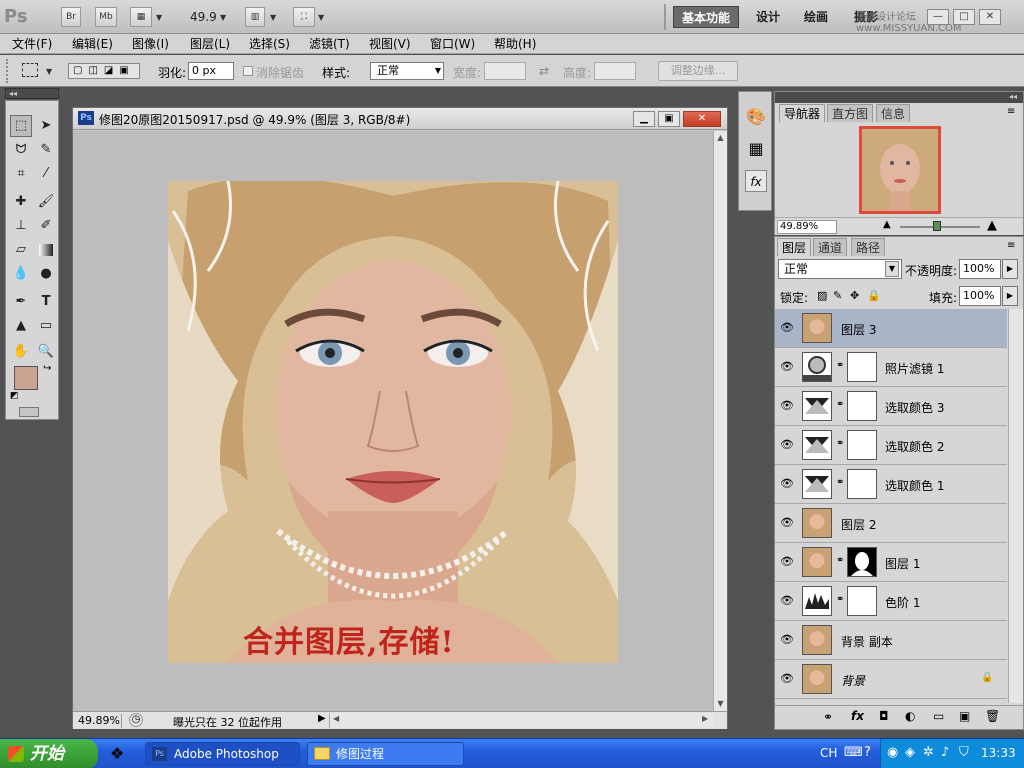 This screenshot has height=768, width=1024. Describe the element at coordinates (21, 302) in the screenshot. I see `pen-tool-icon: ✒` at that location.